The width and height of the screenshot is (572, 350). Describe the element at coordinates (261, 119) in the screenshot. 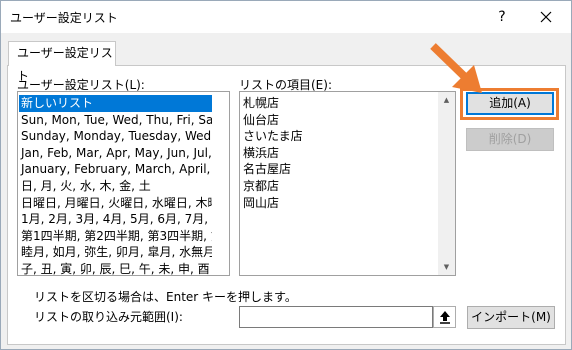

I see `list-entry-line: 仙台店` at that location.